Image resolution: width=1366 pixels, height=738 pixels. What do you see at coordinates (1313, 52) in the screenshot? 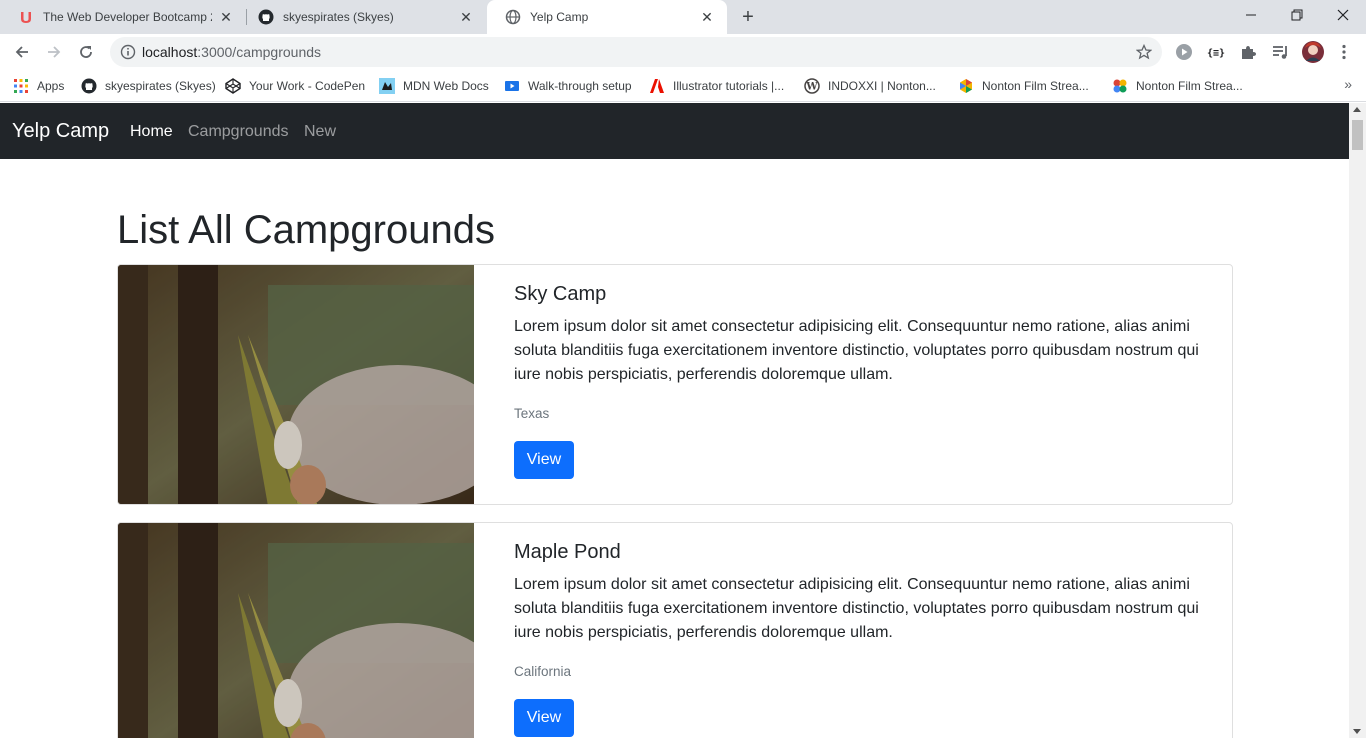
I see `profile-avatar` at bounding box center [1313, 52].